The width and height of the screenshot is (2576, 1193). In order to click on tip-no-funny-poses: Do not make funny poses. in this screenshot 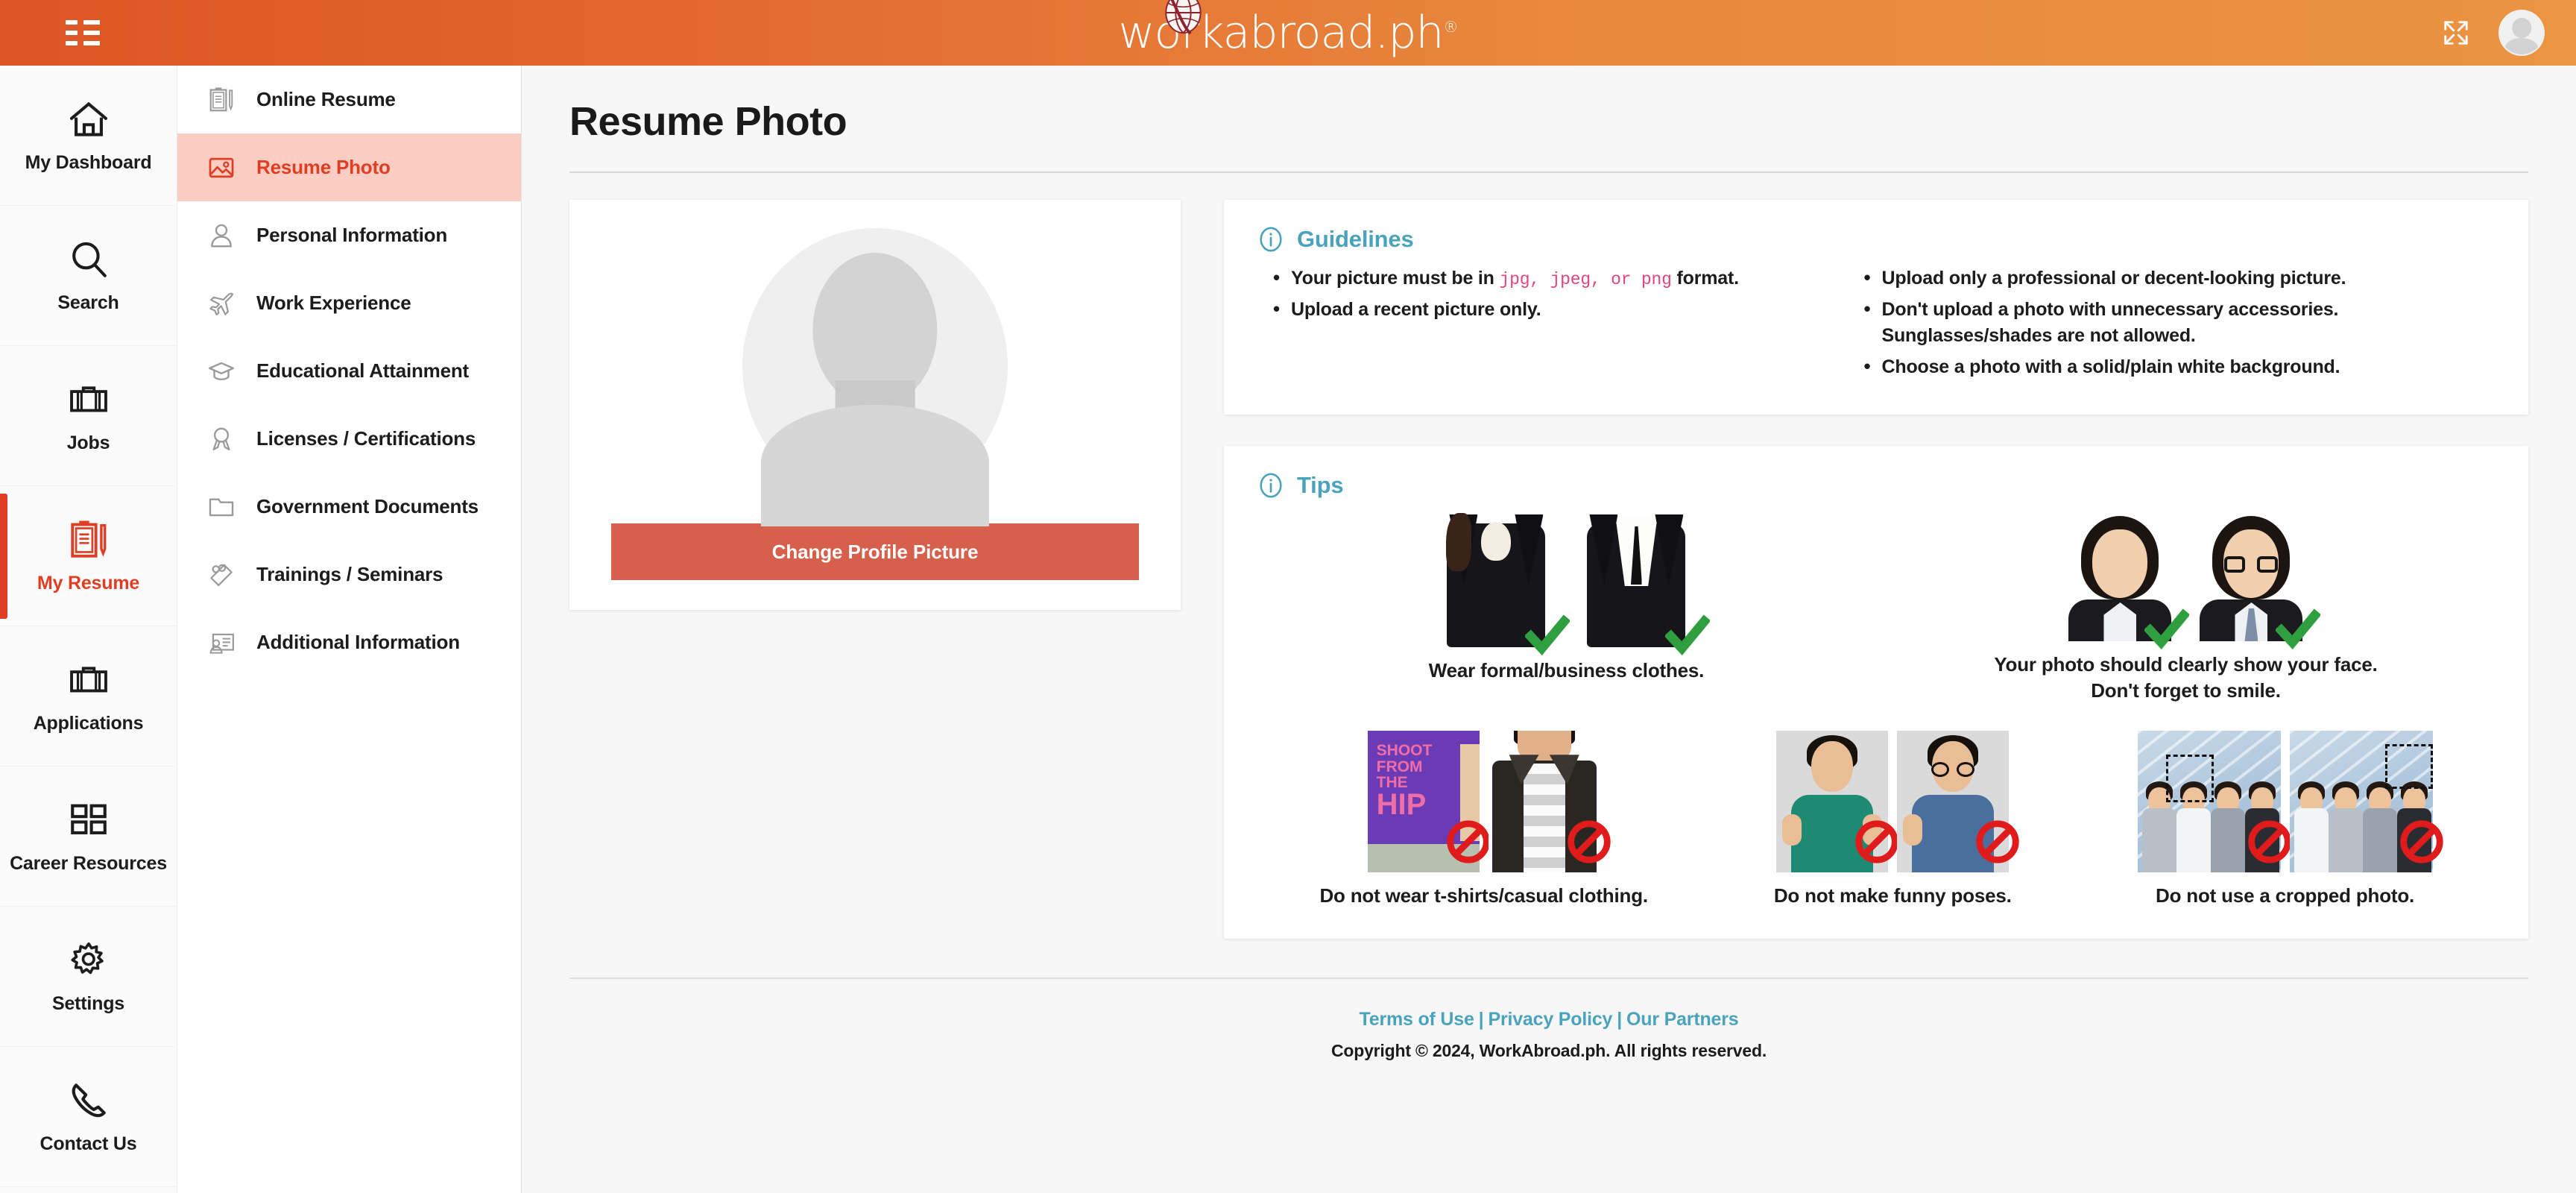, I will do `click(1896, 820)`.